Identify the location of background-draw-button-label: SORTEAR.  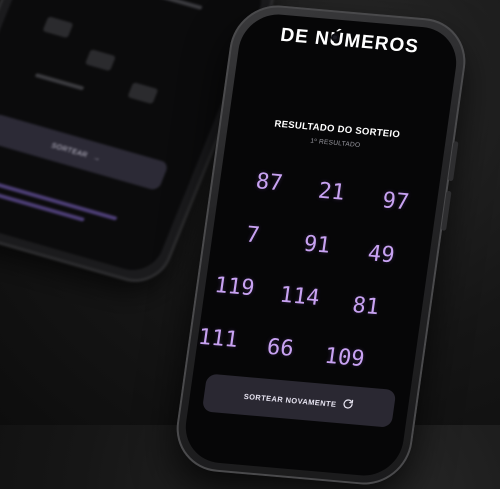
(69, 150).